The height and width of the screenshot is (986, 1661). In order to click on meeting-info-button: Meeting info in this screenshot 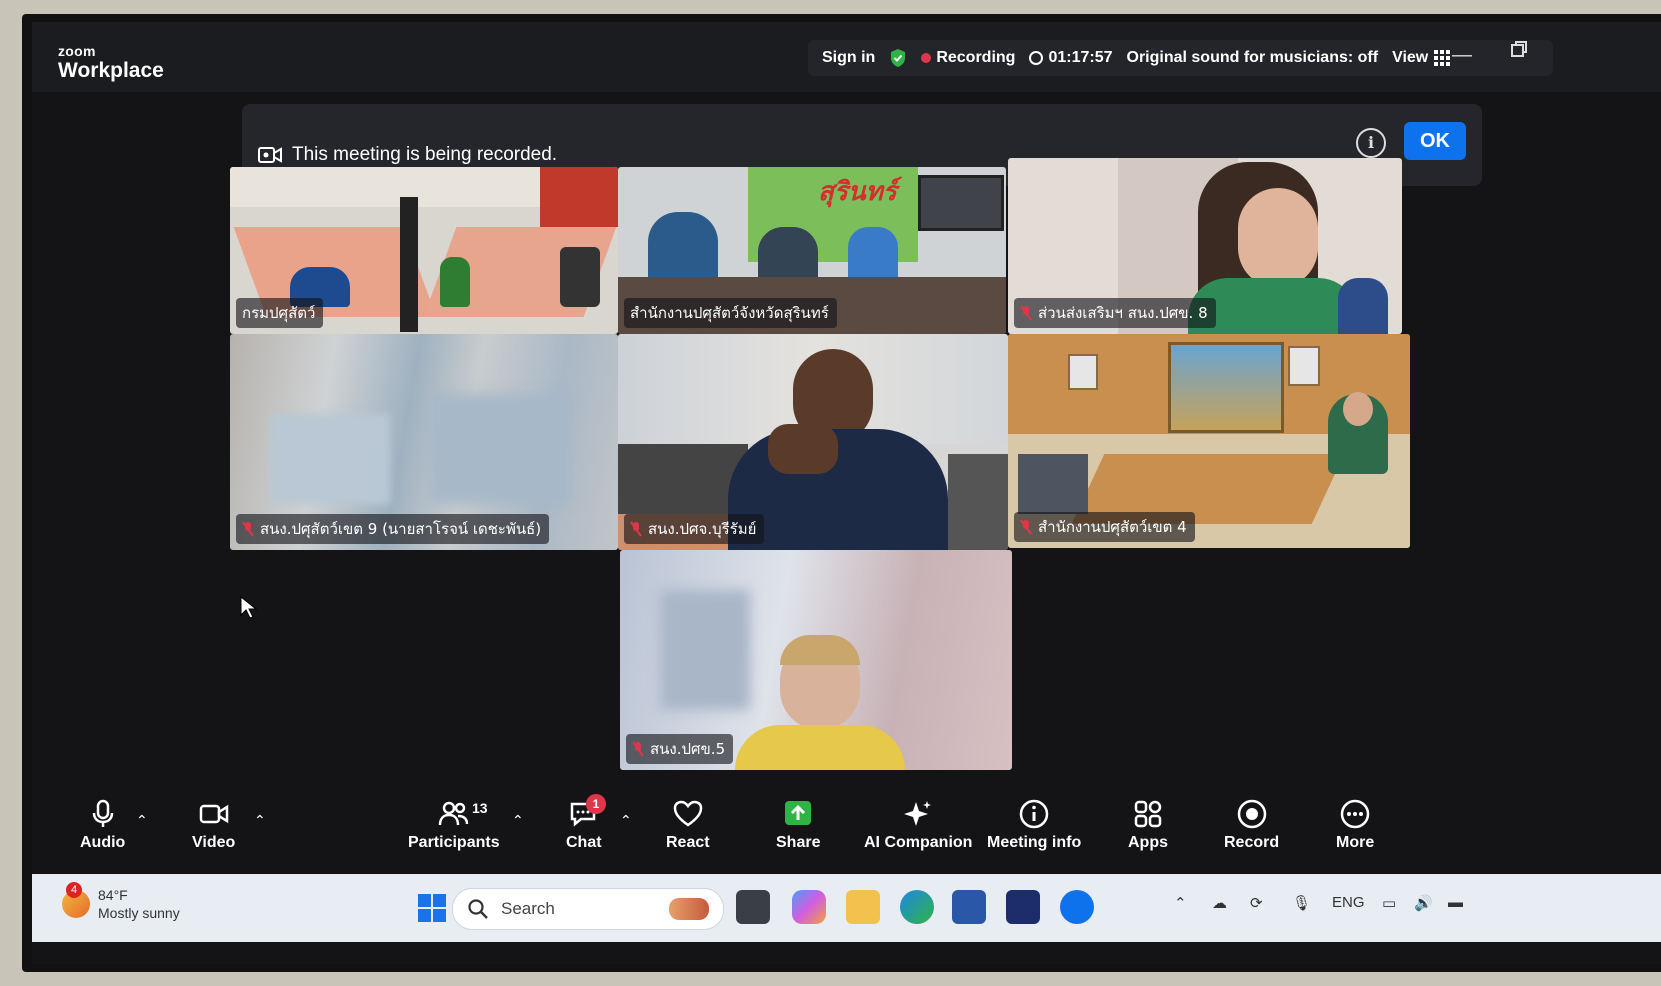, I will do `click(1034, 825)`.